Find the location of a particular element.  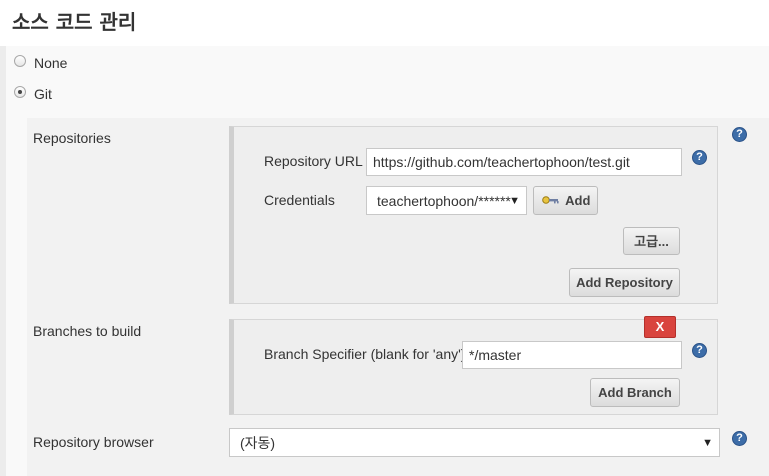

remove-branch-button: X is located at coordinates (660, 327).